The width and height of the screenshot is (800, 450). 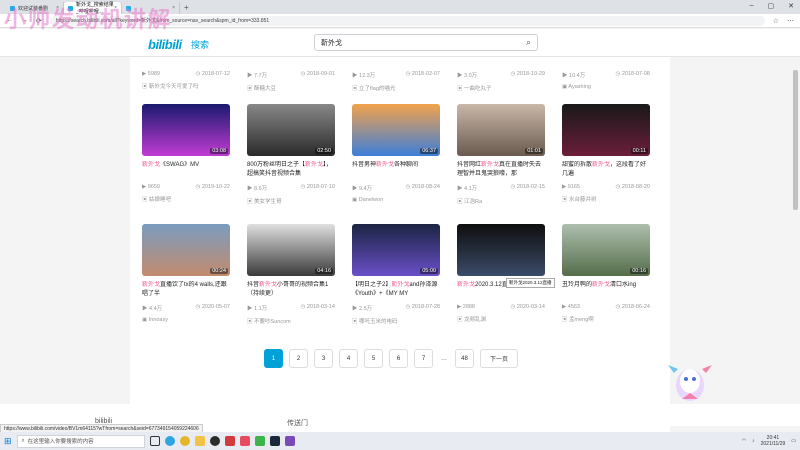 What do you see at coordinates (606, 87) in the screenshot?
I see `uploader-name: ▣ Ayashing` at bounding box center [606, 87].